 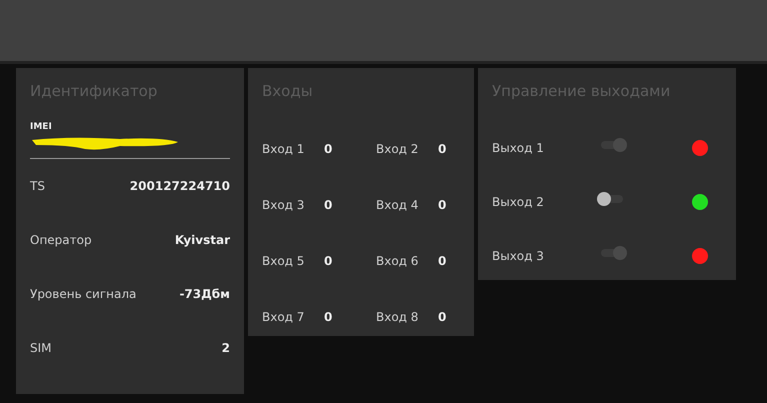 I want to click on output-label: Выход 2, so click(x=518, y=202).